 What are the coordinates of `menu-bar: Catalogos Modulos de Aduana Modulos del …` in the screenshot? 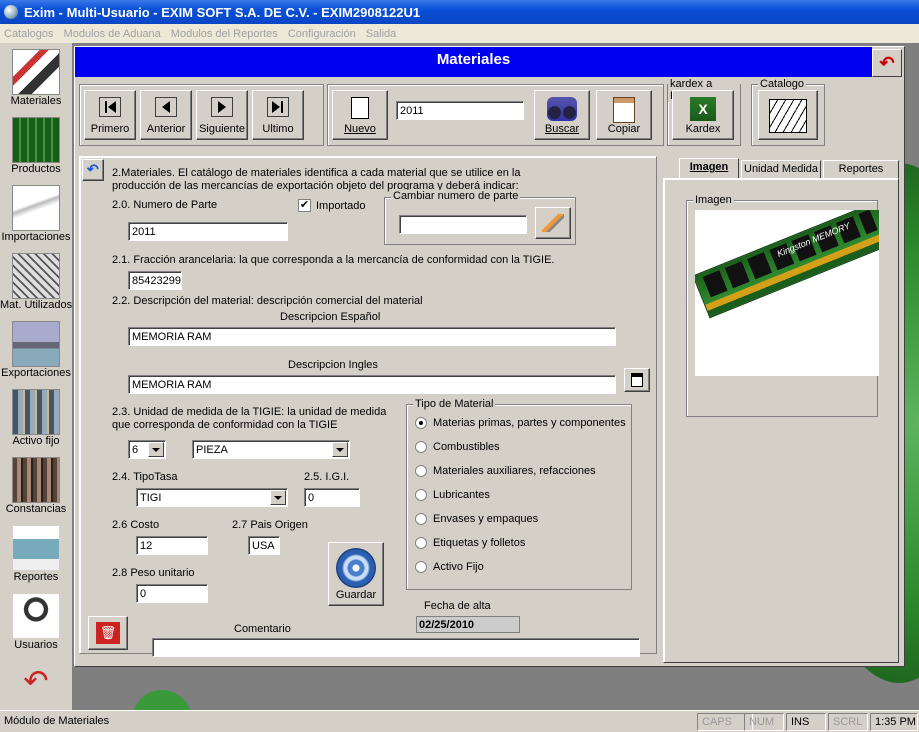 It's located at (459, 33).